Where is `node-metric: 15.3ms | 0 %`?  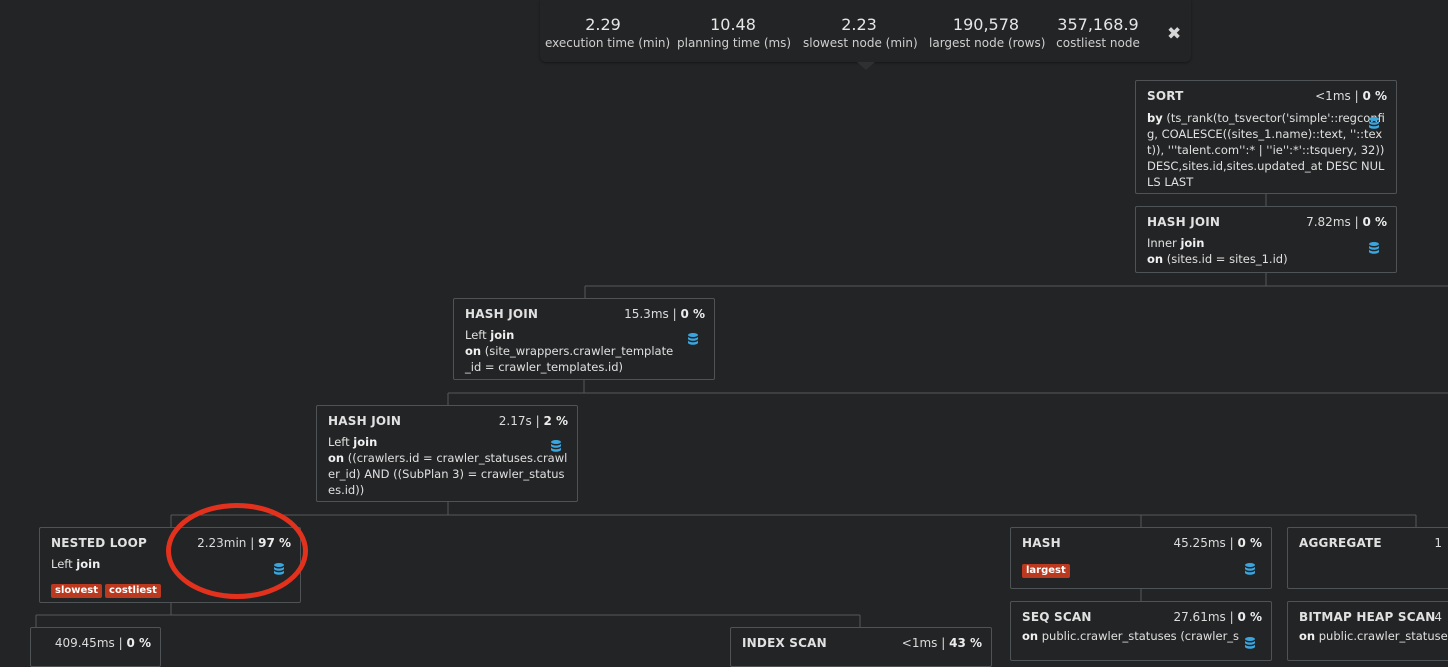 node-metric: 15.3ms | 0 % is located at coordinates (664, 314).